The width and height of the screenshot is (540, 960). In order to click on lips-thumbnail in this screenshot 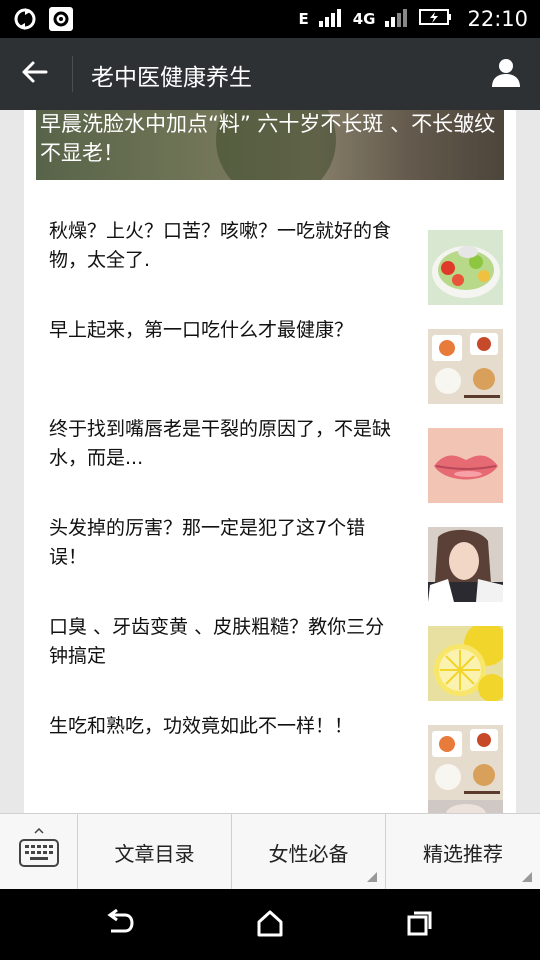, I will do `click(465, 465)`.